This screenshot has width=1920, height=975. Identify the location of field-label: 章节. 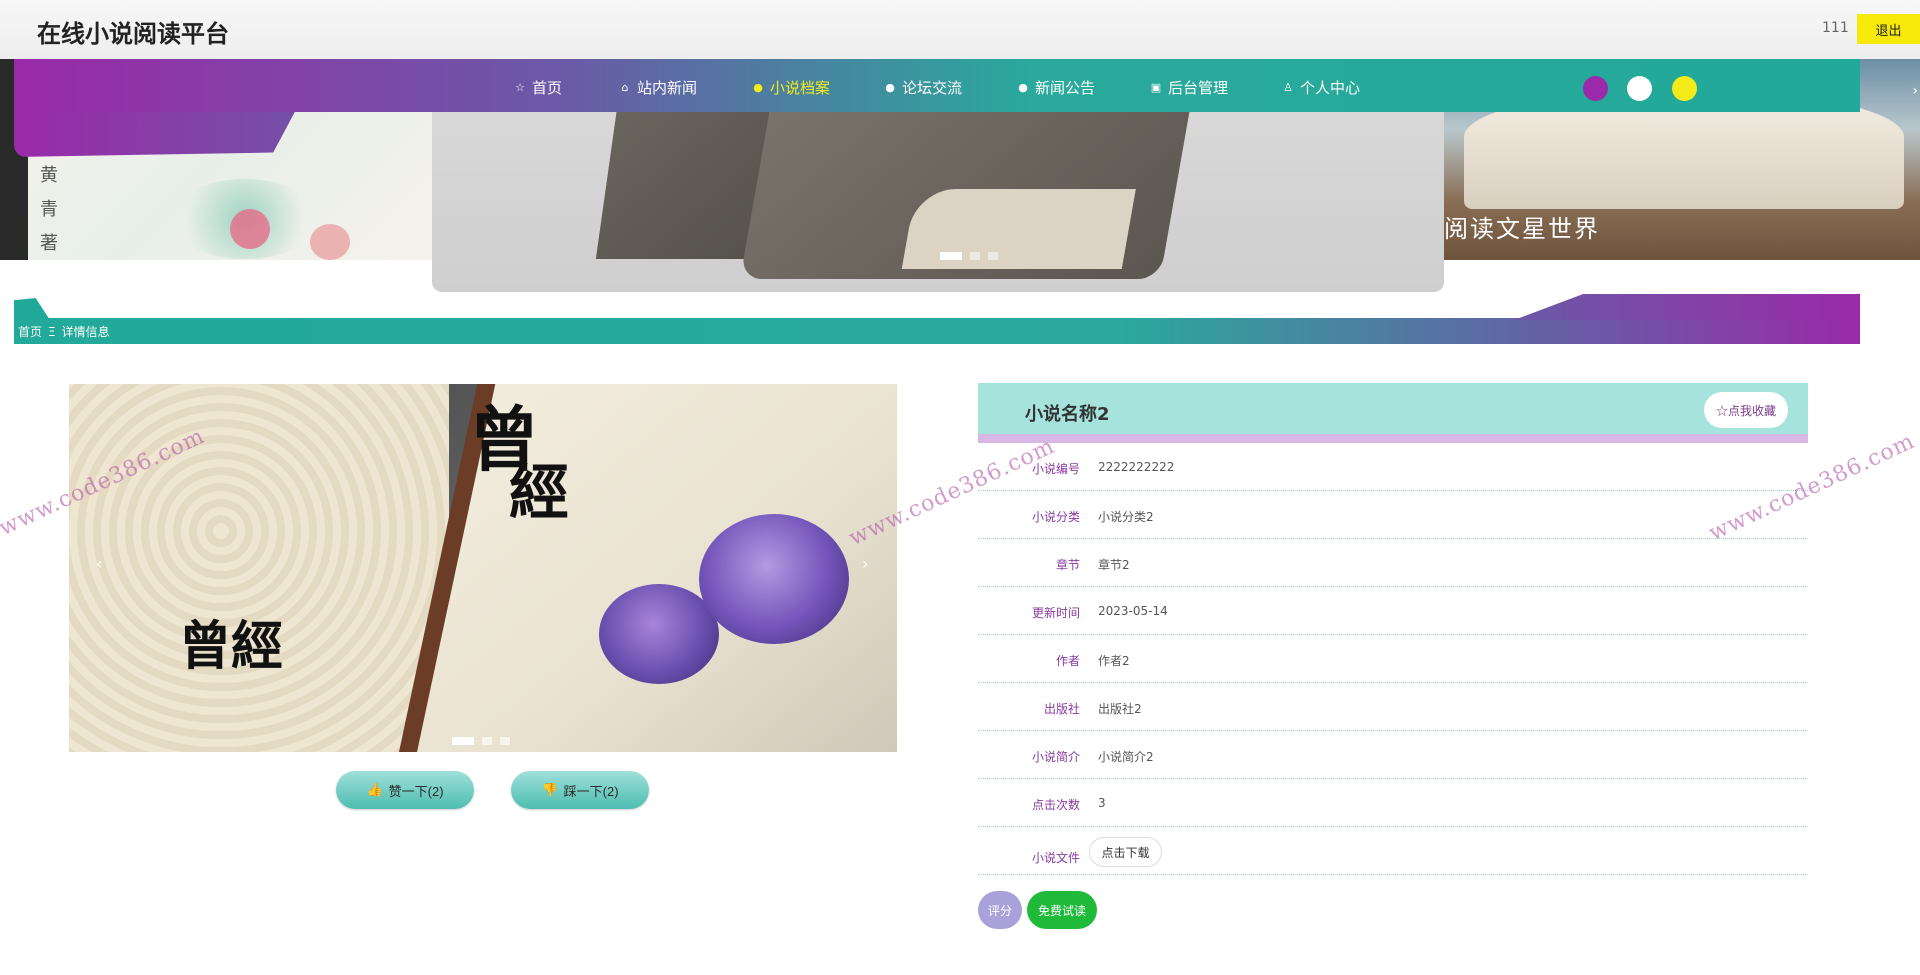
(1067, 565).